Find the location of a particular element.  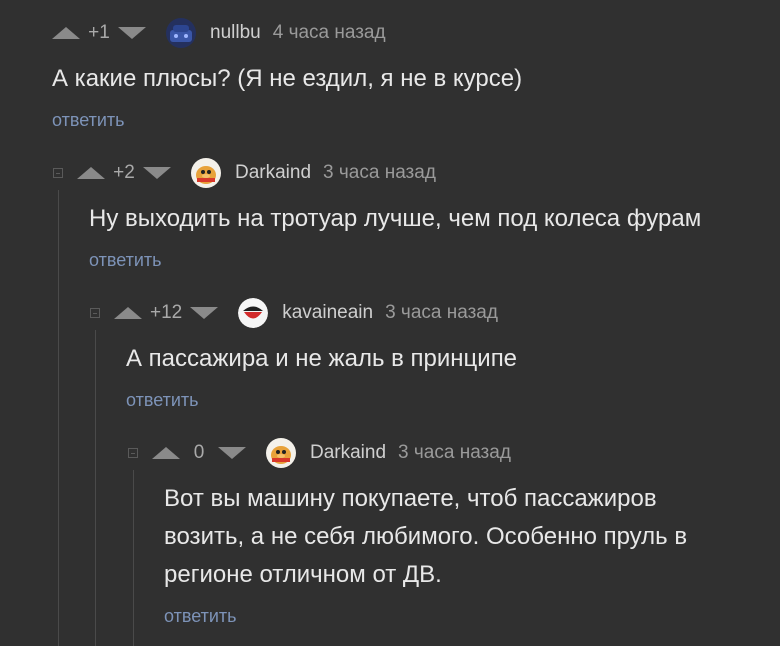

username: nullbu is located at coordinates (235, 33).